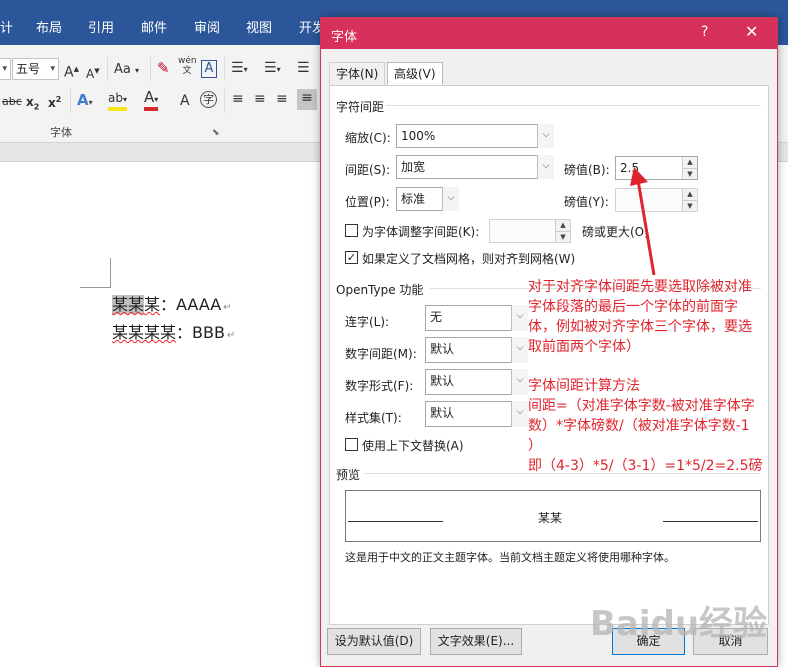 The width and height of the screenshot is (788, 667). What do you see at coordinates (584, 347) in the screenshot?
I see `annotation-line: 取前面两个字体）` at bounding box center [584, 347].